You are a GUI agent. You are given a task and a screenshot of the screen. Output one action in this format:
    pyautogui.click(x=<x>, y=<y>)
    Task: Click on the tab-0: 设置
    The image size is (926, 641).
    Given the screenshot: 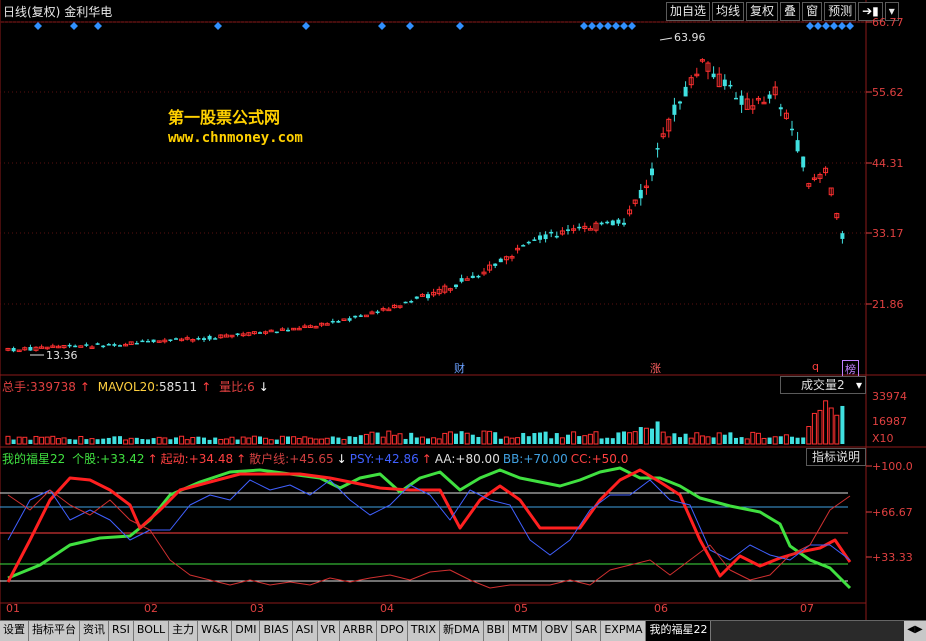 What is the action you would take?
    pyautogui.click(x=14, y=631)
    